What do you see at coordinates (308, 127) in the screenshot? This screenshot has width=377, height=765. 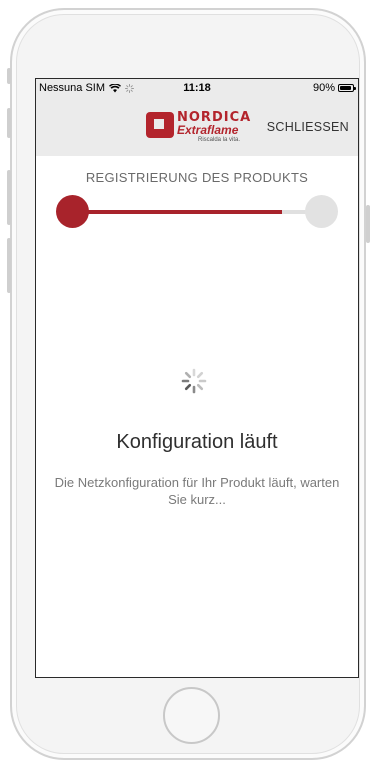 I see `close-button: SCHLIESSEN` at bounding box center [308, 127].